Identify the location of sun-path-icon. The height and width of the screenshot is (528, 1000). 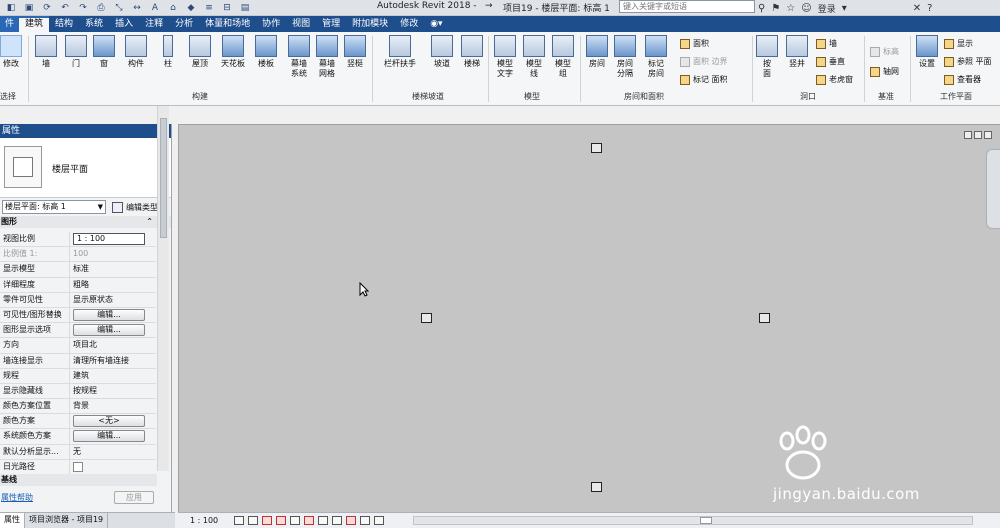
(267, 520).